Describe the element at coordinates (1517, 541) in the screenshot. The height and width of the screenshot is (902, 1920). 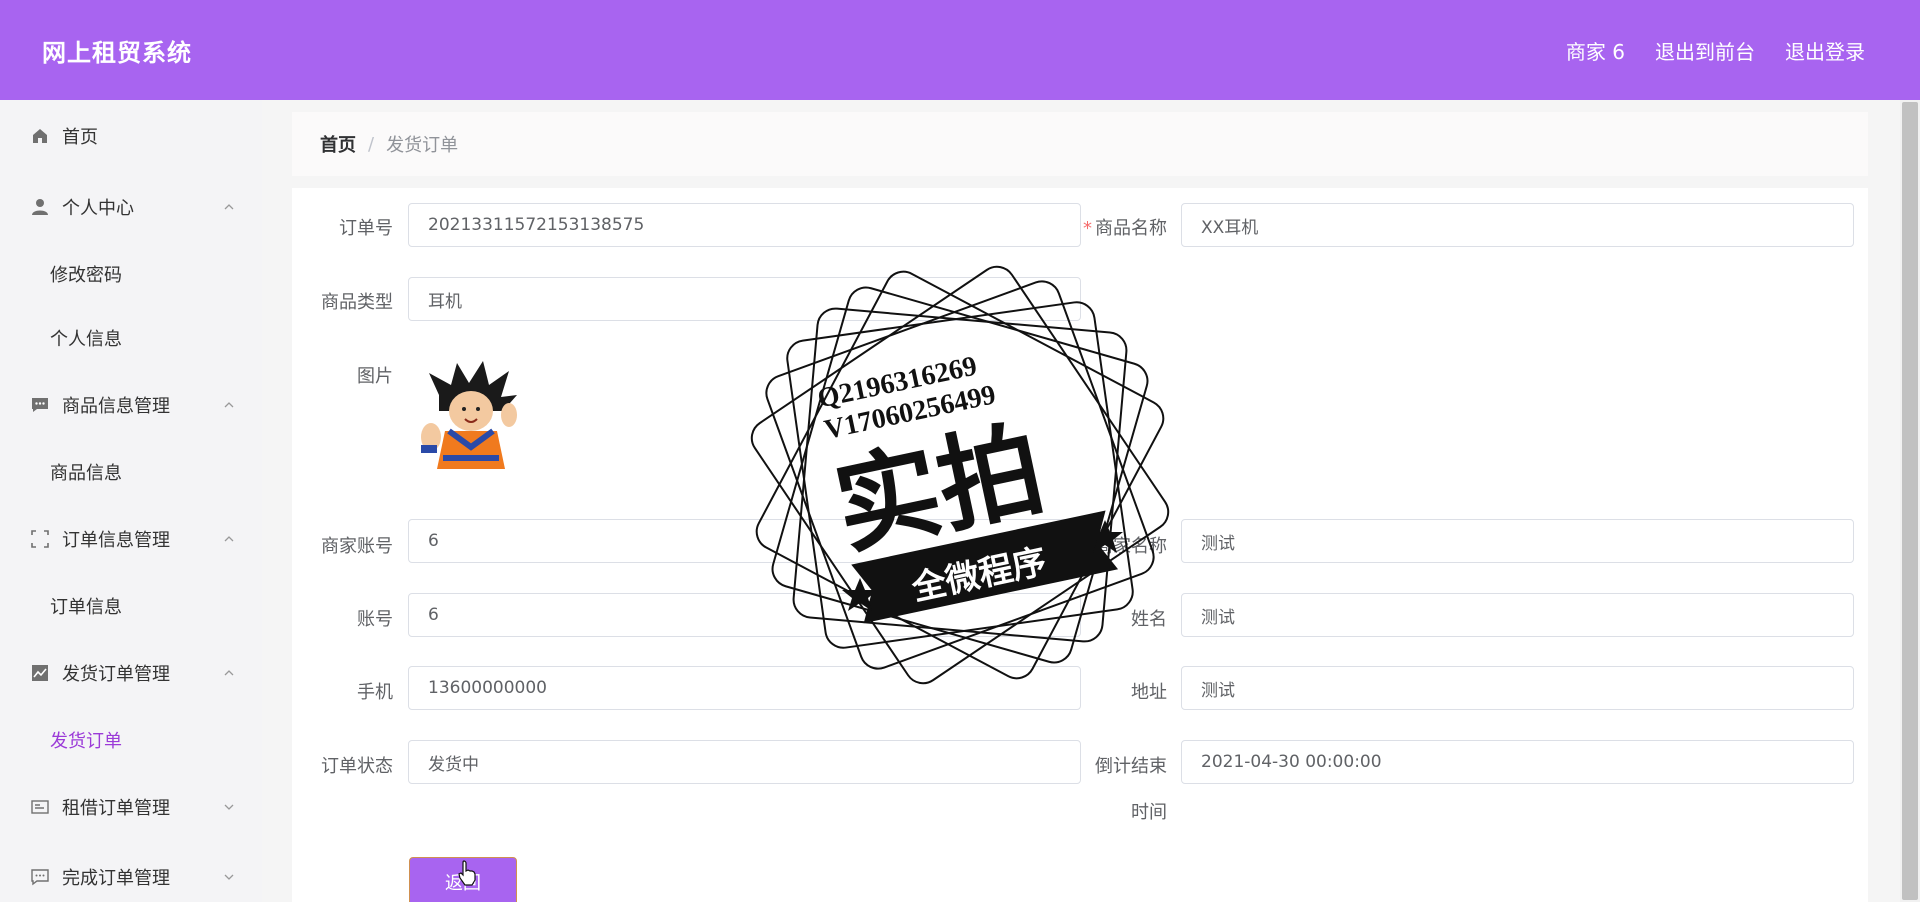
I see `merchant-name-field: 测试` at that location.